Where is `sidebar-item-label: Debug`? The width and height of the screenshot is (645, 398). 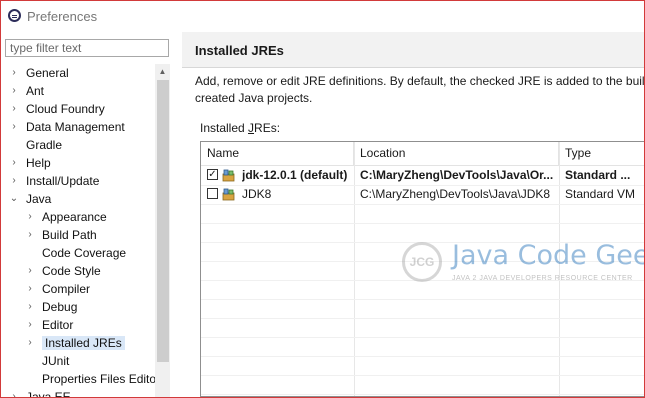 sidebar-item-label: Debug is located at coordinates (60, 307).